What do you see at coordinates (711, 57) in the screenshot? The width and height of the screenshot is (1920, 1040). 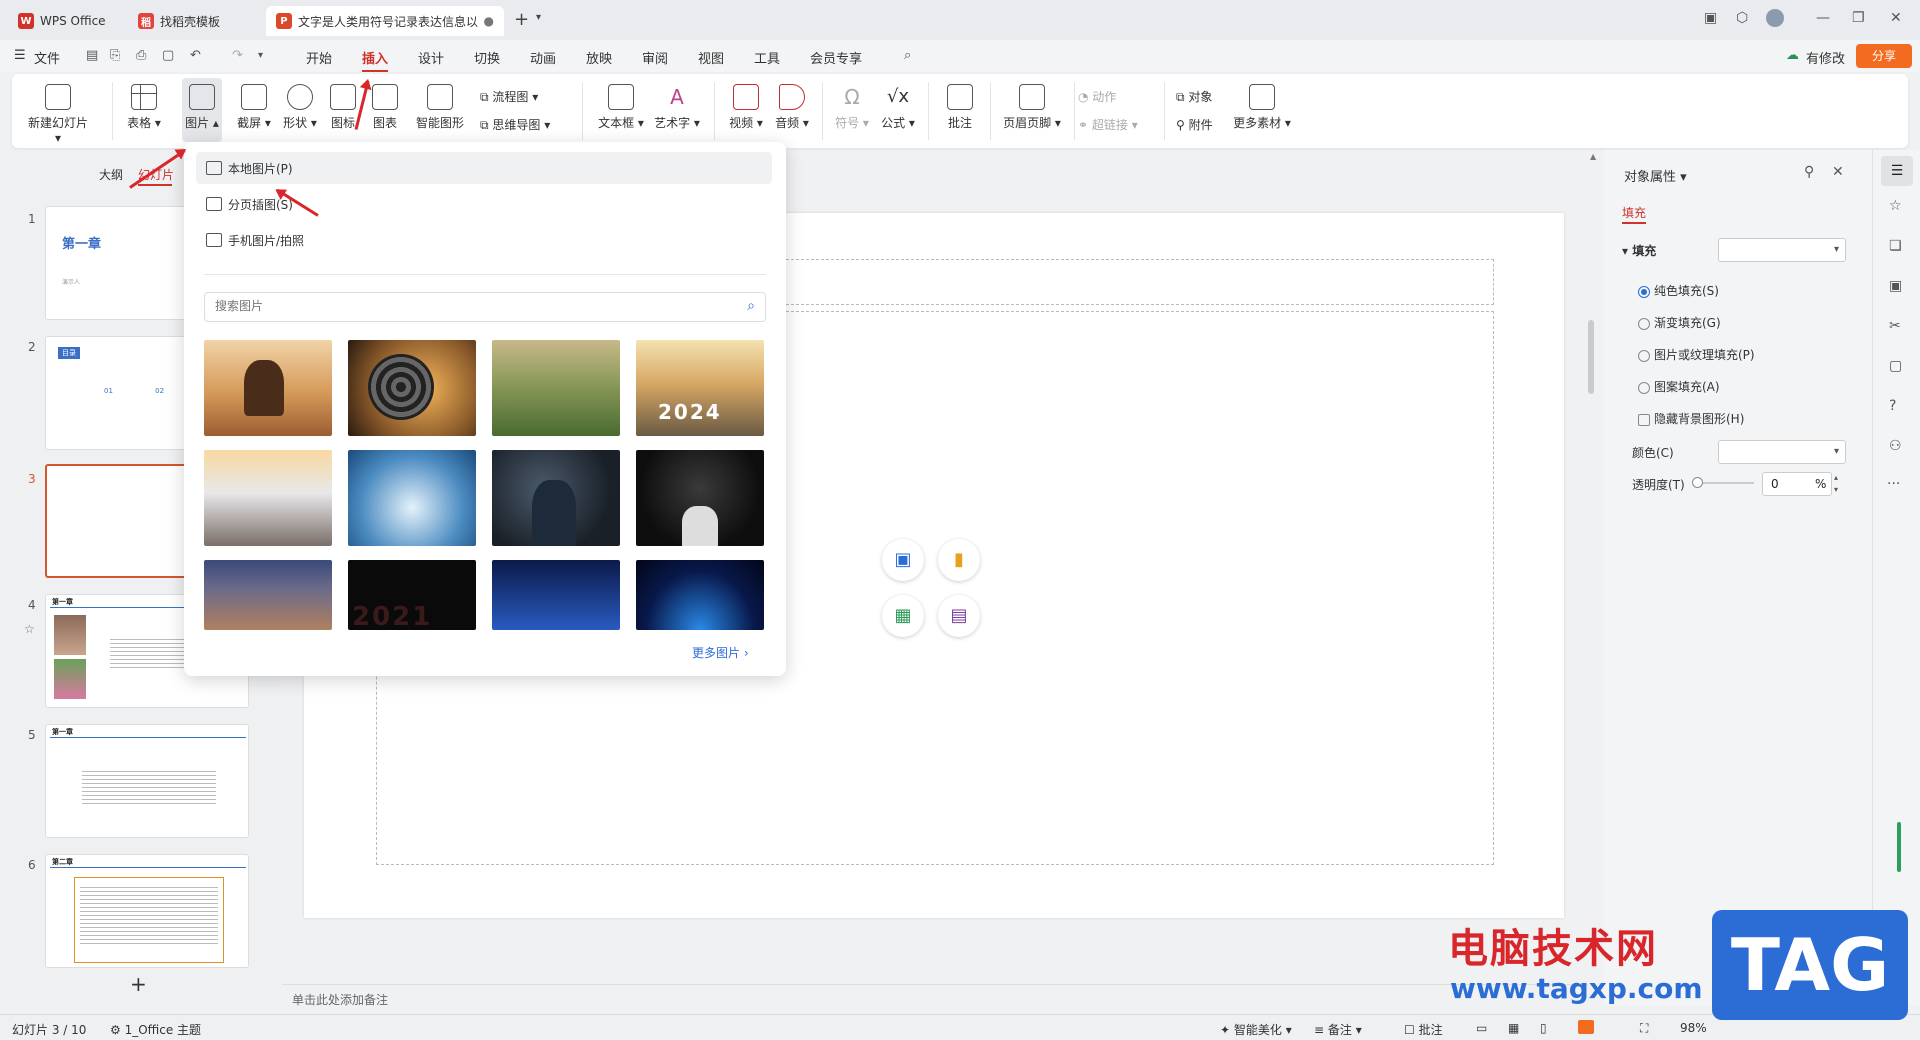 I see `menu-view: 视图` at bounding box center [711, 57].